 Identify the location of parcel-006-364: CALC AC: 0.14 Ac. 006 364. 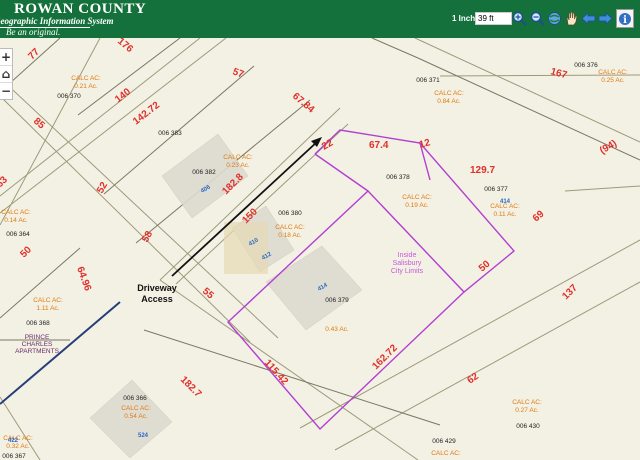
(16, 223).